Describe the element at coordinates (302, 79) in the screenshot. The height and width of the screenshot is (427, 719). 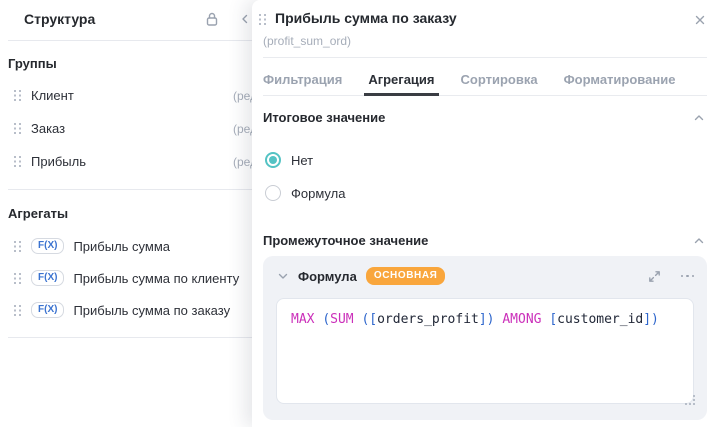
I see `tab-1: Фильтрация` at that location.